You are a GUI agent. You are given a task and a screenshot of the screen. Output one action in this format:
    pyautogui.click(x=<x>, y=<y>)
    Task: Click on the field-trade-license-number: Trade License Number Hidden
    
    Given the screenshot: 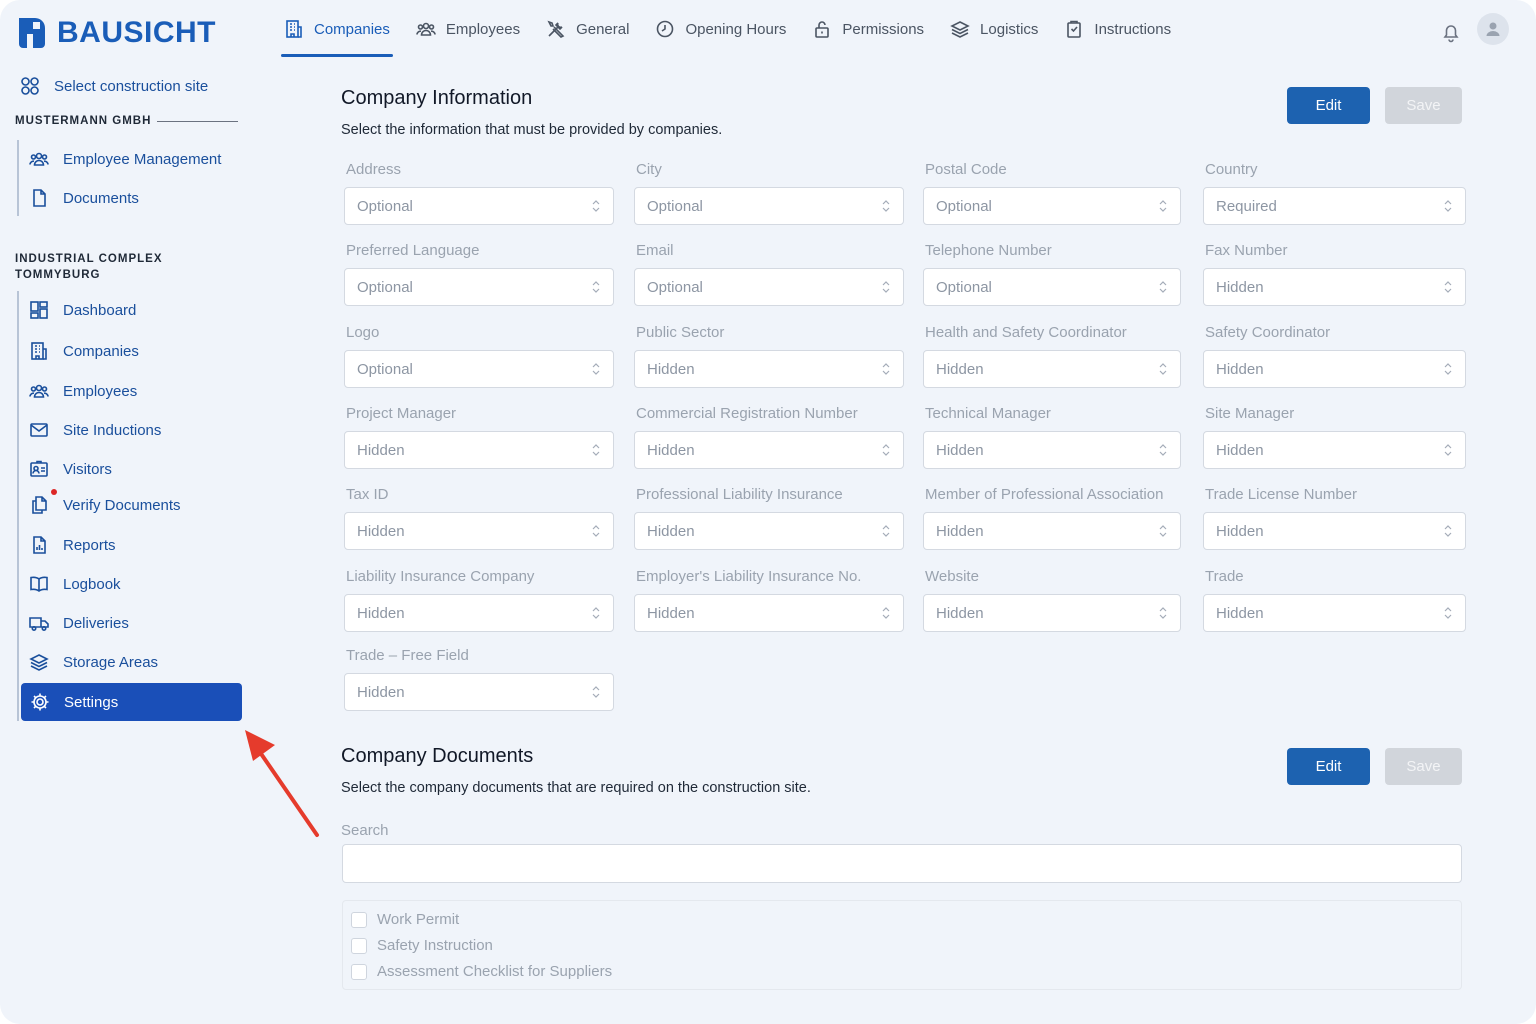 What is the action you would take?
    pyautogui.click(x=1334, y=518)
    